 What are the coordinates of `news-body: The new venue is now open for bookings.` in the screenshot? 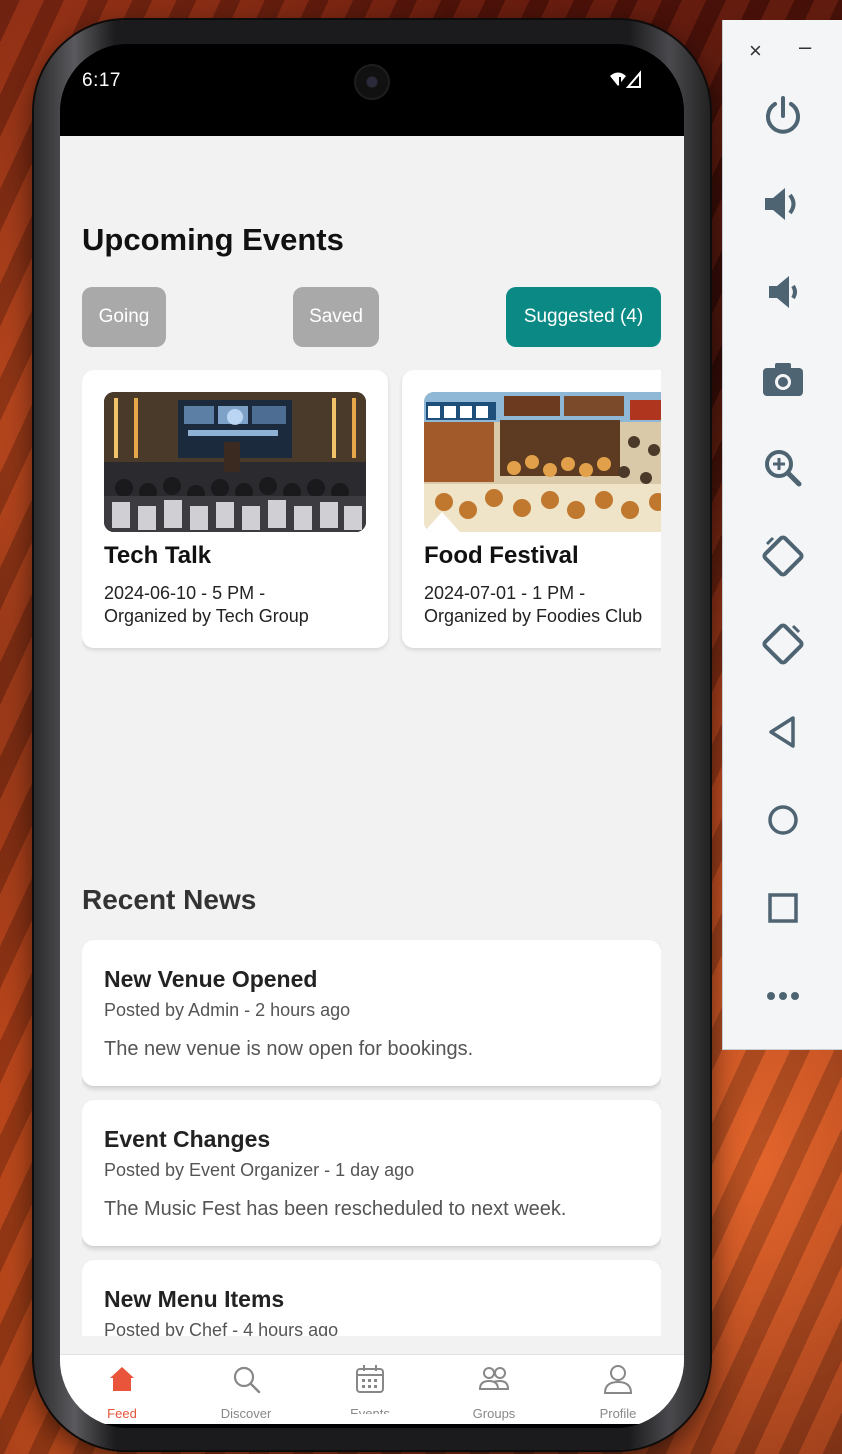 It's located at (289, 1049).